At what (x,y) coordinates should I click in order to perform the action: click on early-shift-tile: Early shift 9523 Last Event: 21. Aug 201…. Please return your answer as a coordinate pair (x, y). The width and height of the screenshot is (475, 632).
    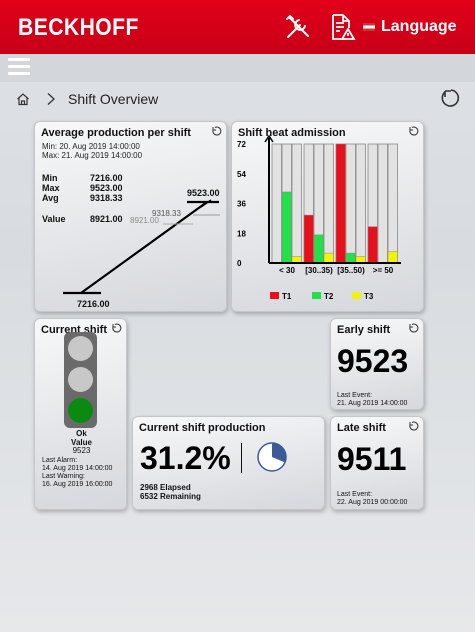
    Looking at the image, I should click on (377, 364).